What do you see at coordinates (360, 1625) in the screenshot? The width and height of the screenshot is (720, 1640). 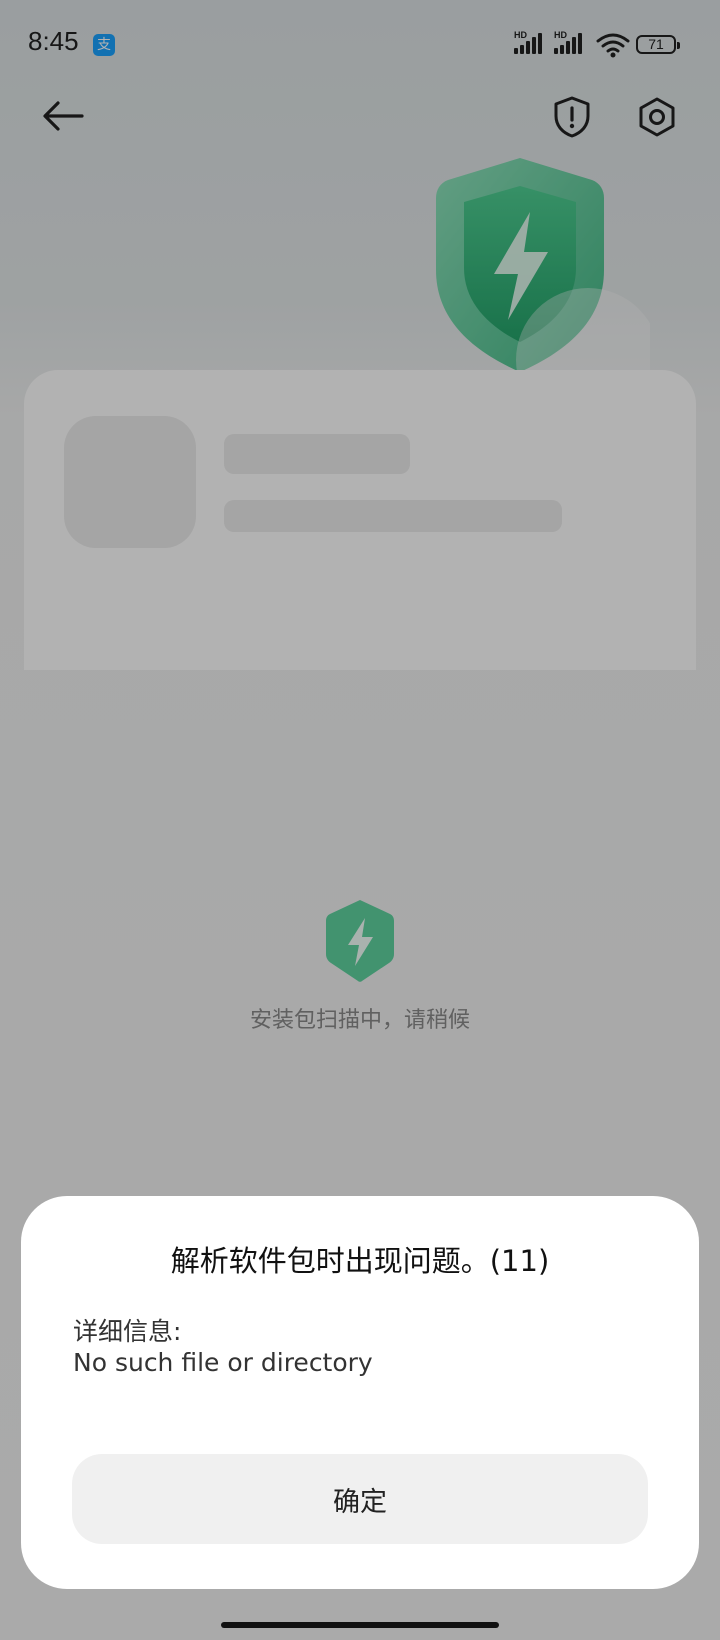 I see `home-indicator` at bounding box center [360, 1625].